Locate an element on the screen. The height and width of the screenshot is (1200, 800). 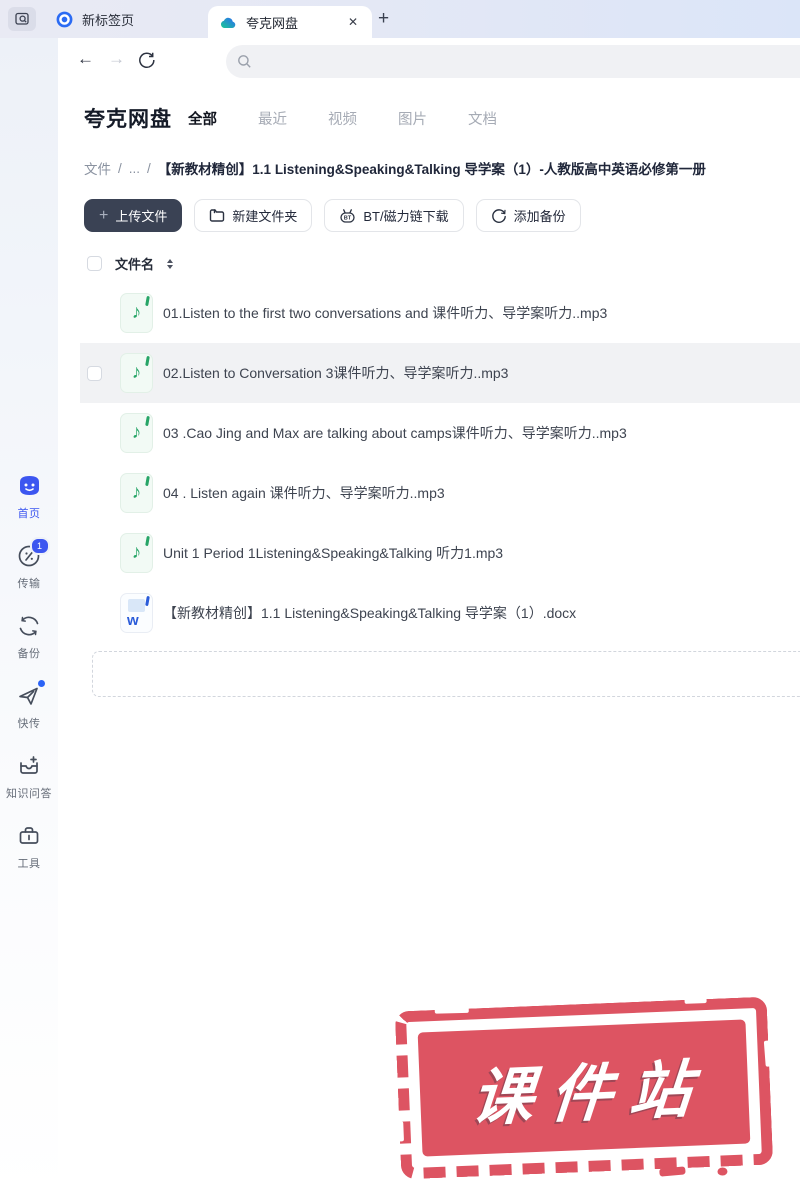
sidebar-item-transfer: 1 传输 is located at coordinates (29, 564).